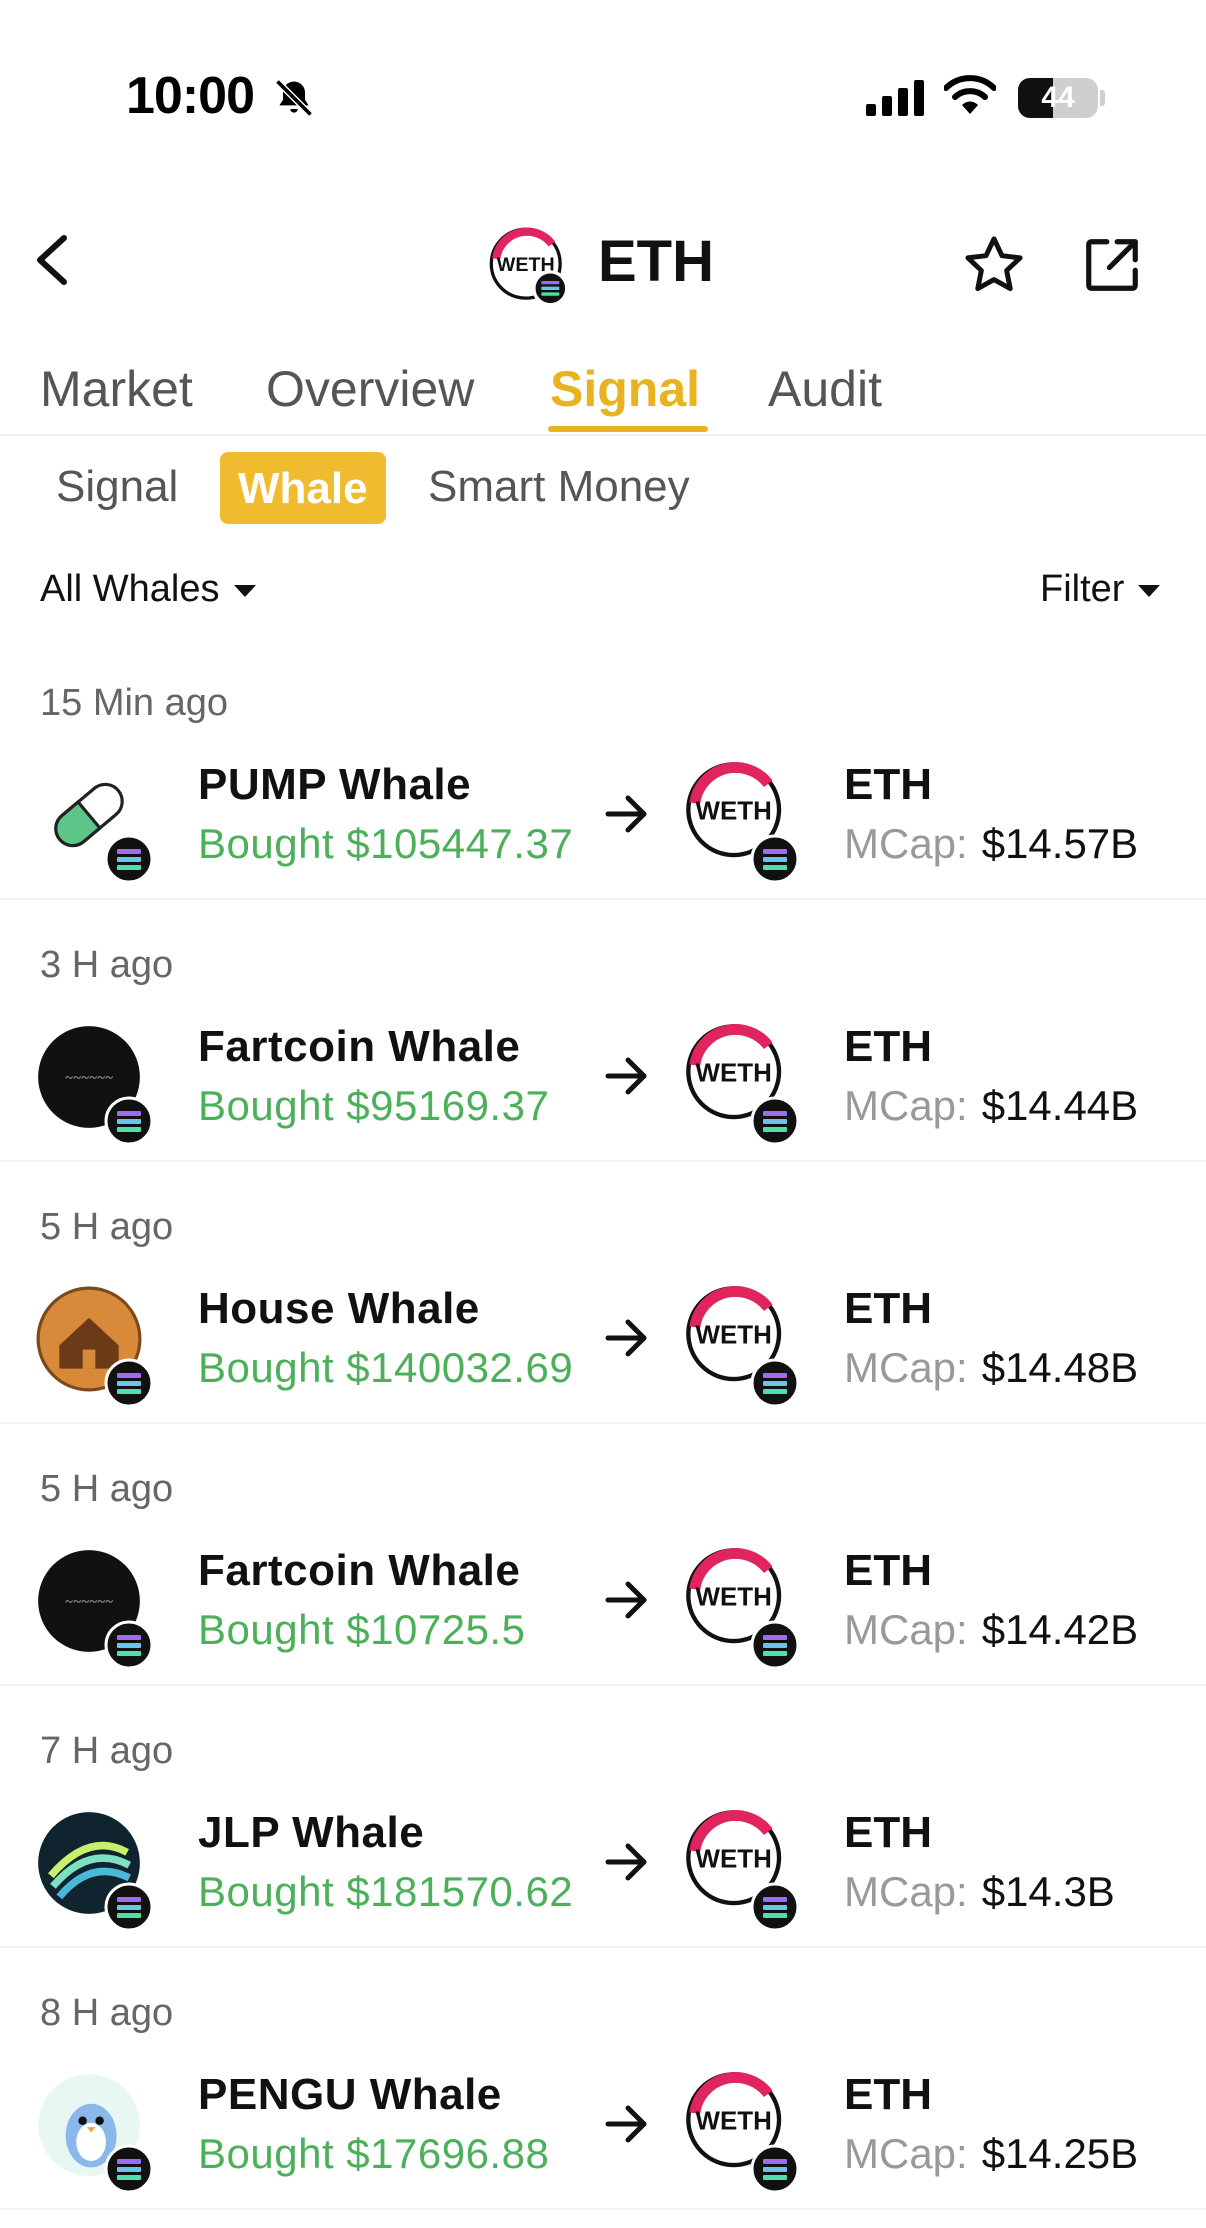  I want to click on mcap-value: $14.44B, so click(1060, 1105).